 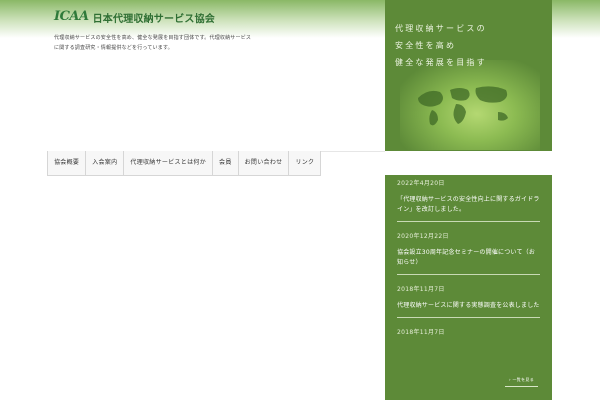 I want to click on news-title-link: 代理収納サービスに関する実態調査を公表しました, so click(x=468, y=309).